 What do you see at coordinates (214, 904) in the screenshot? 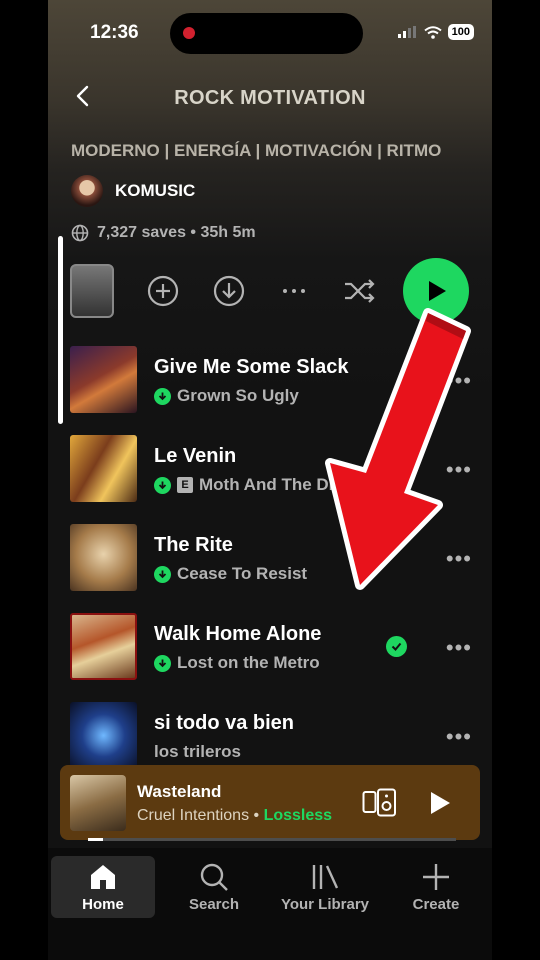
I see `tab-label: Search` at bounding box center [214, 904].